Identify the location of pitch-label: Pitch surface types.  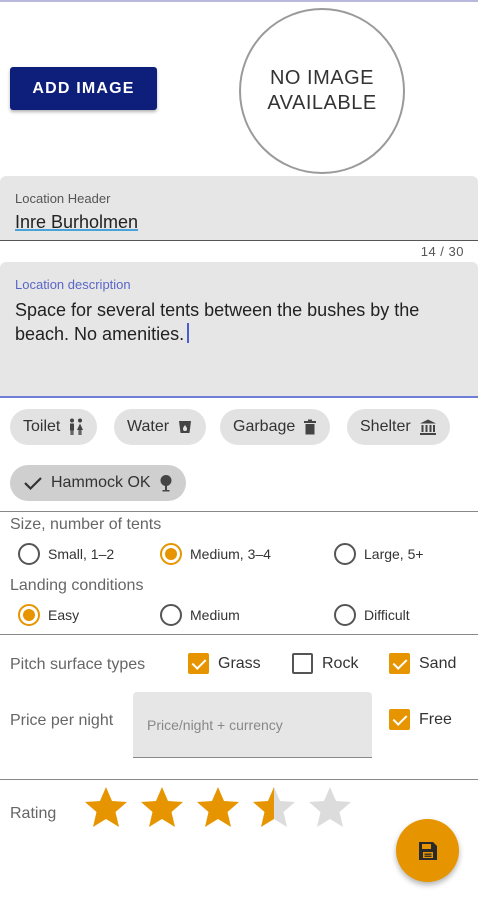
(78, 664).